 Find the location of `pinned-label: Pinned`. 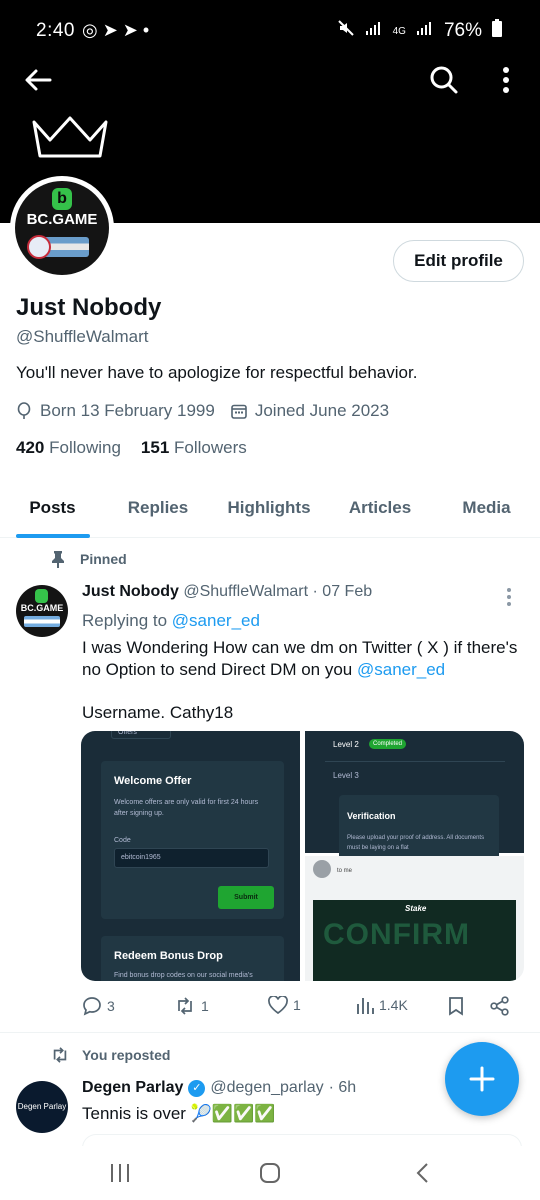

pinned-label: Pinned is located at coordinates (103, 559).